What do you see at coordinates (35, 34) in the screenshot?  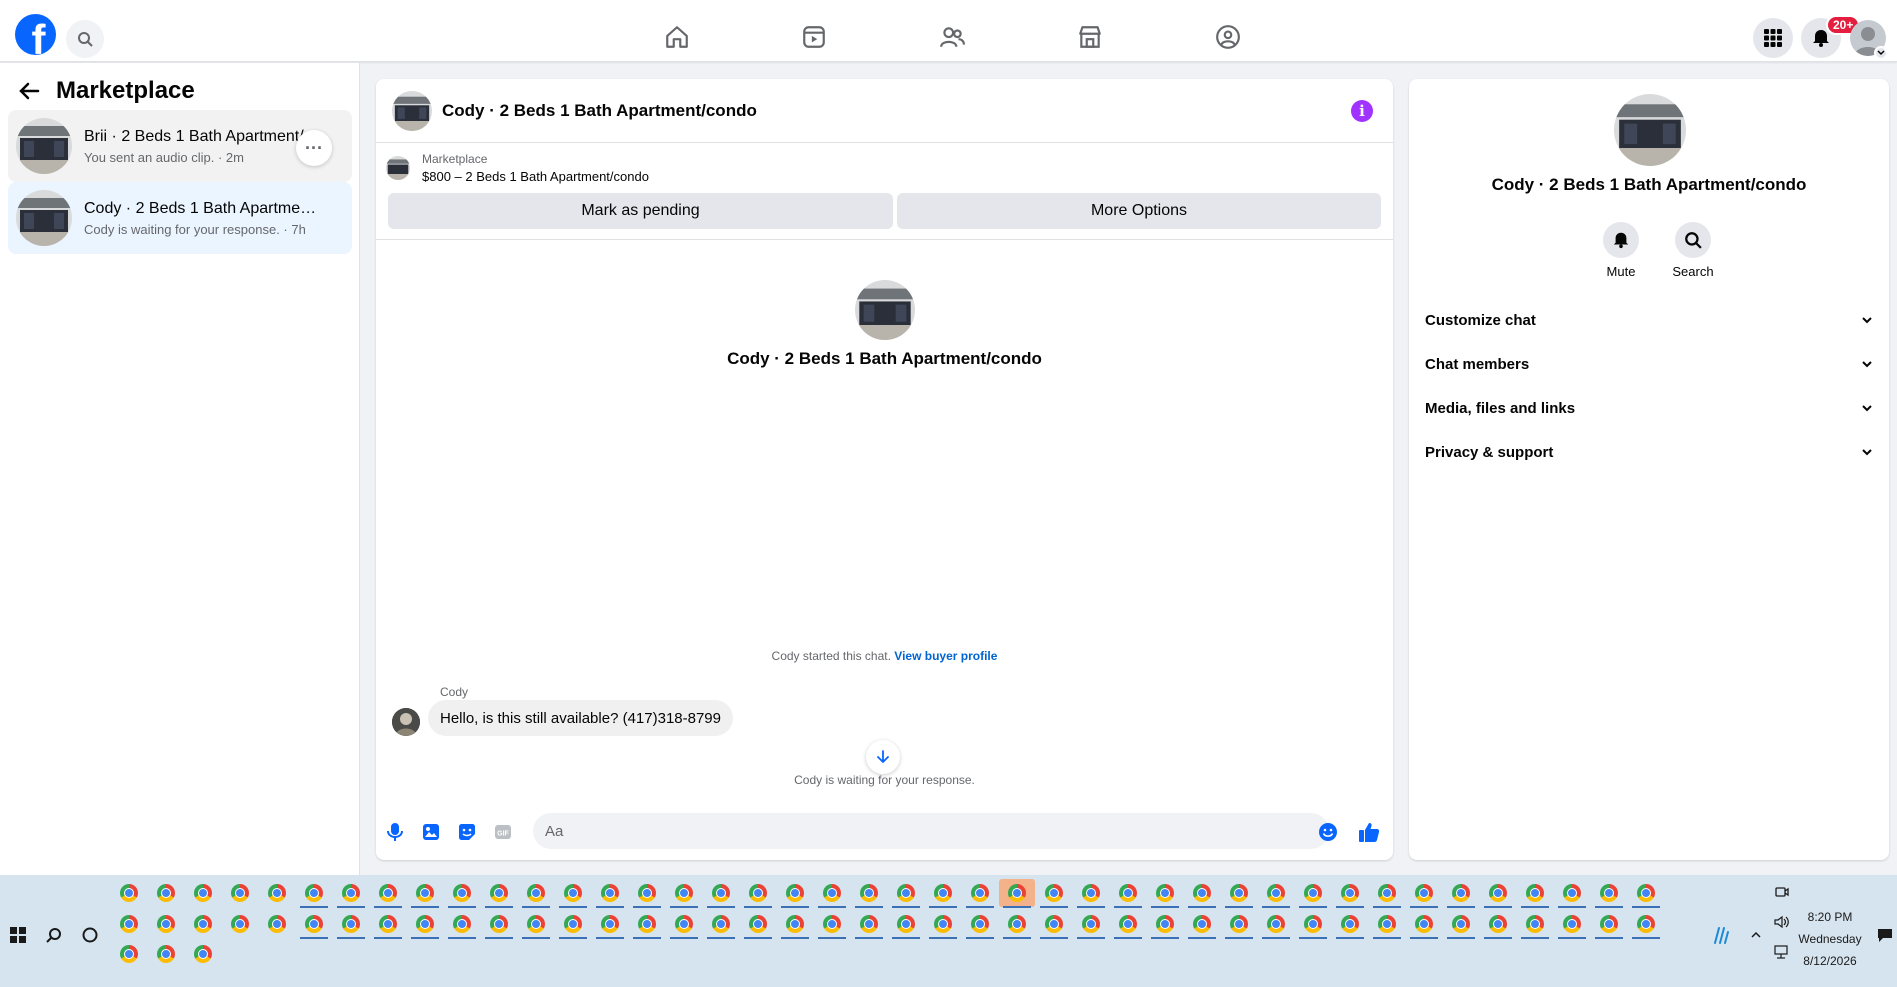 I see `facebook-logo: f` at bounding box center [35, 34].